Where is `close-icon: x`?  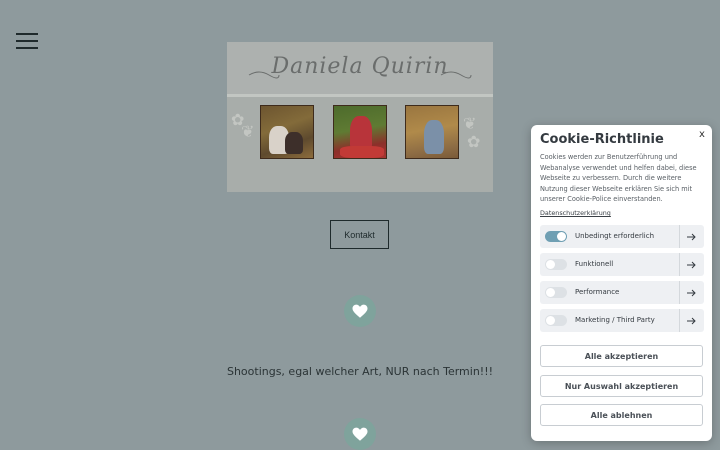
close-icon: x is located at coordinates (702, 134).